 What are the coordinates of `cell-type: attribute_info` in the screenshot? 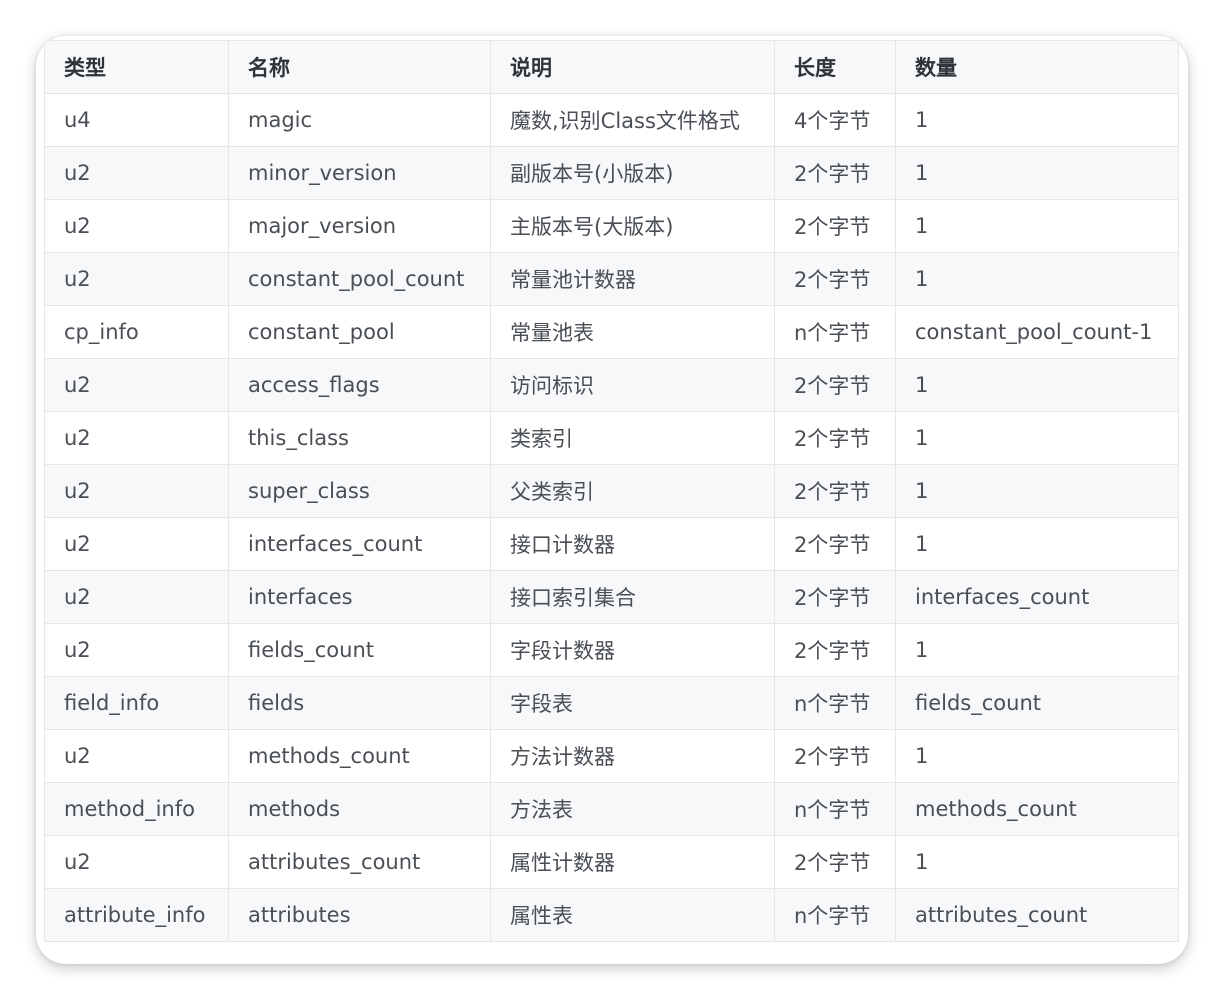 It's located at (136, 915).